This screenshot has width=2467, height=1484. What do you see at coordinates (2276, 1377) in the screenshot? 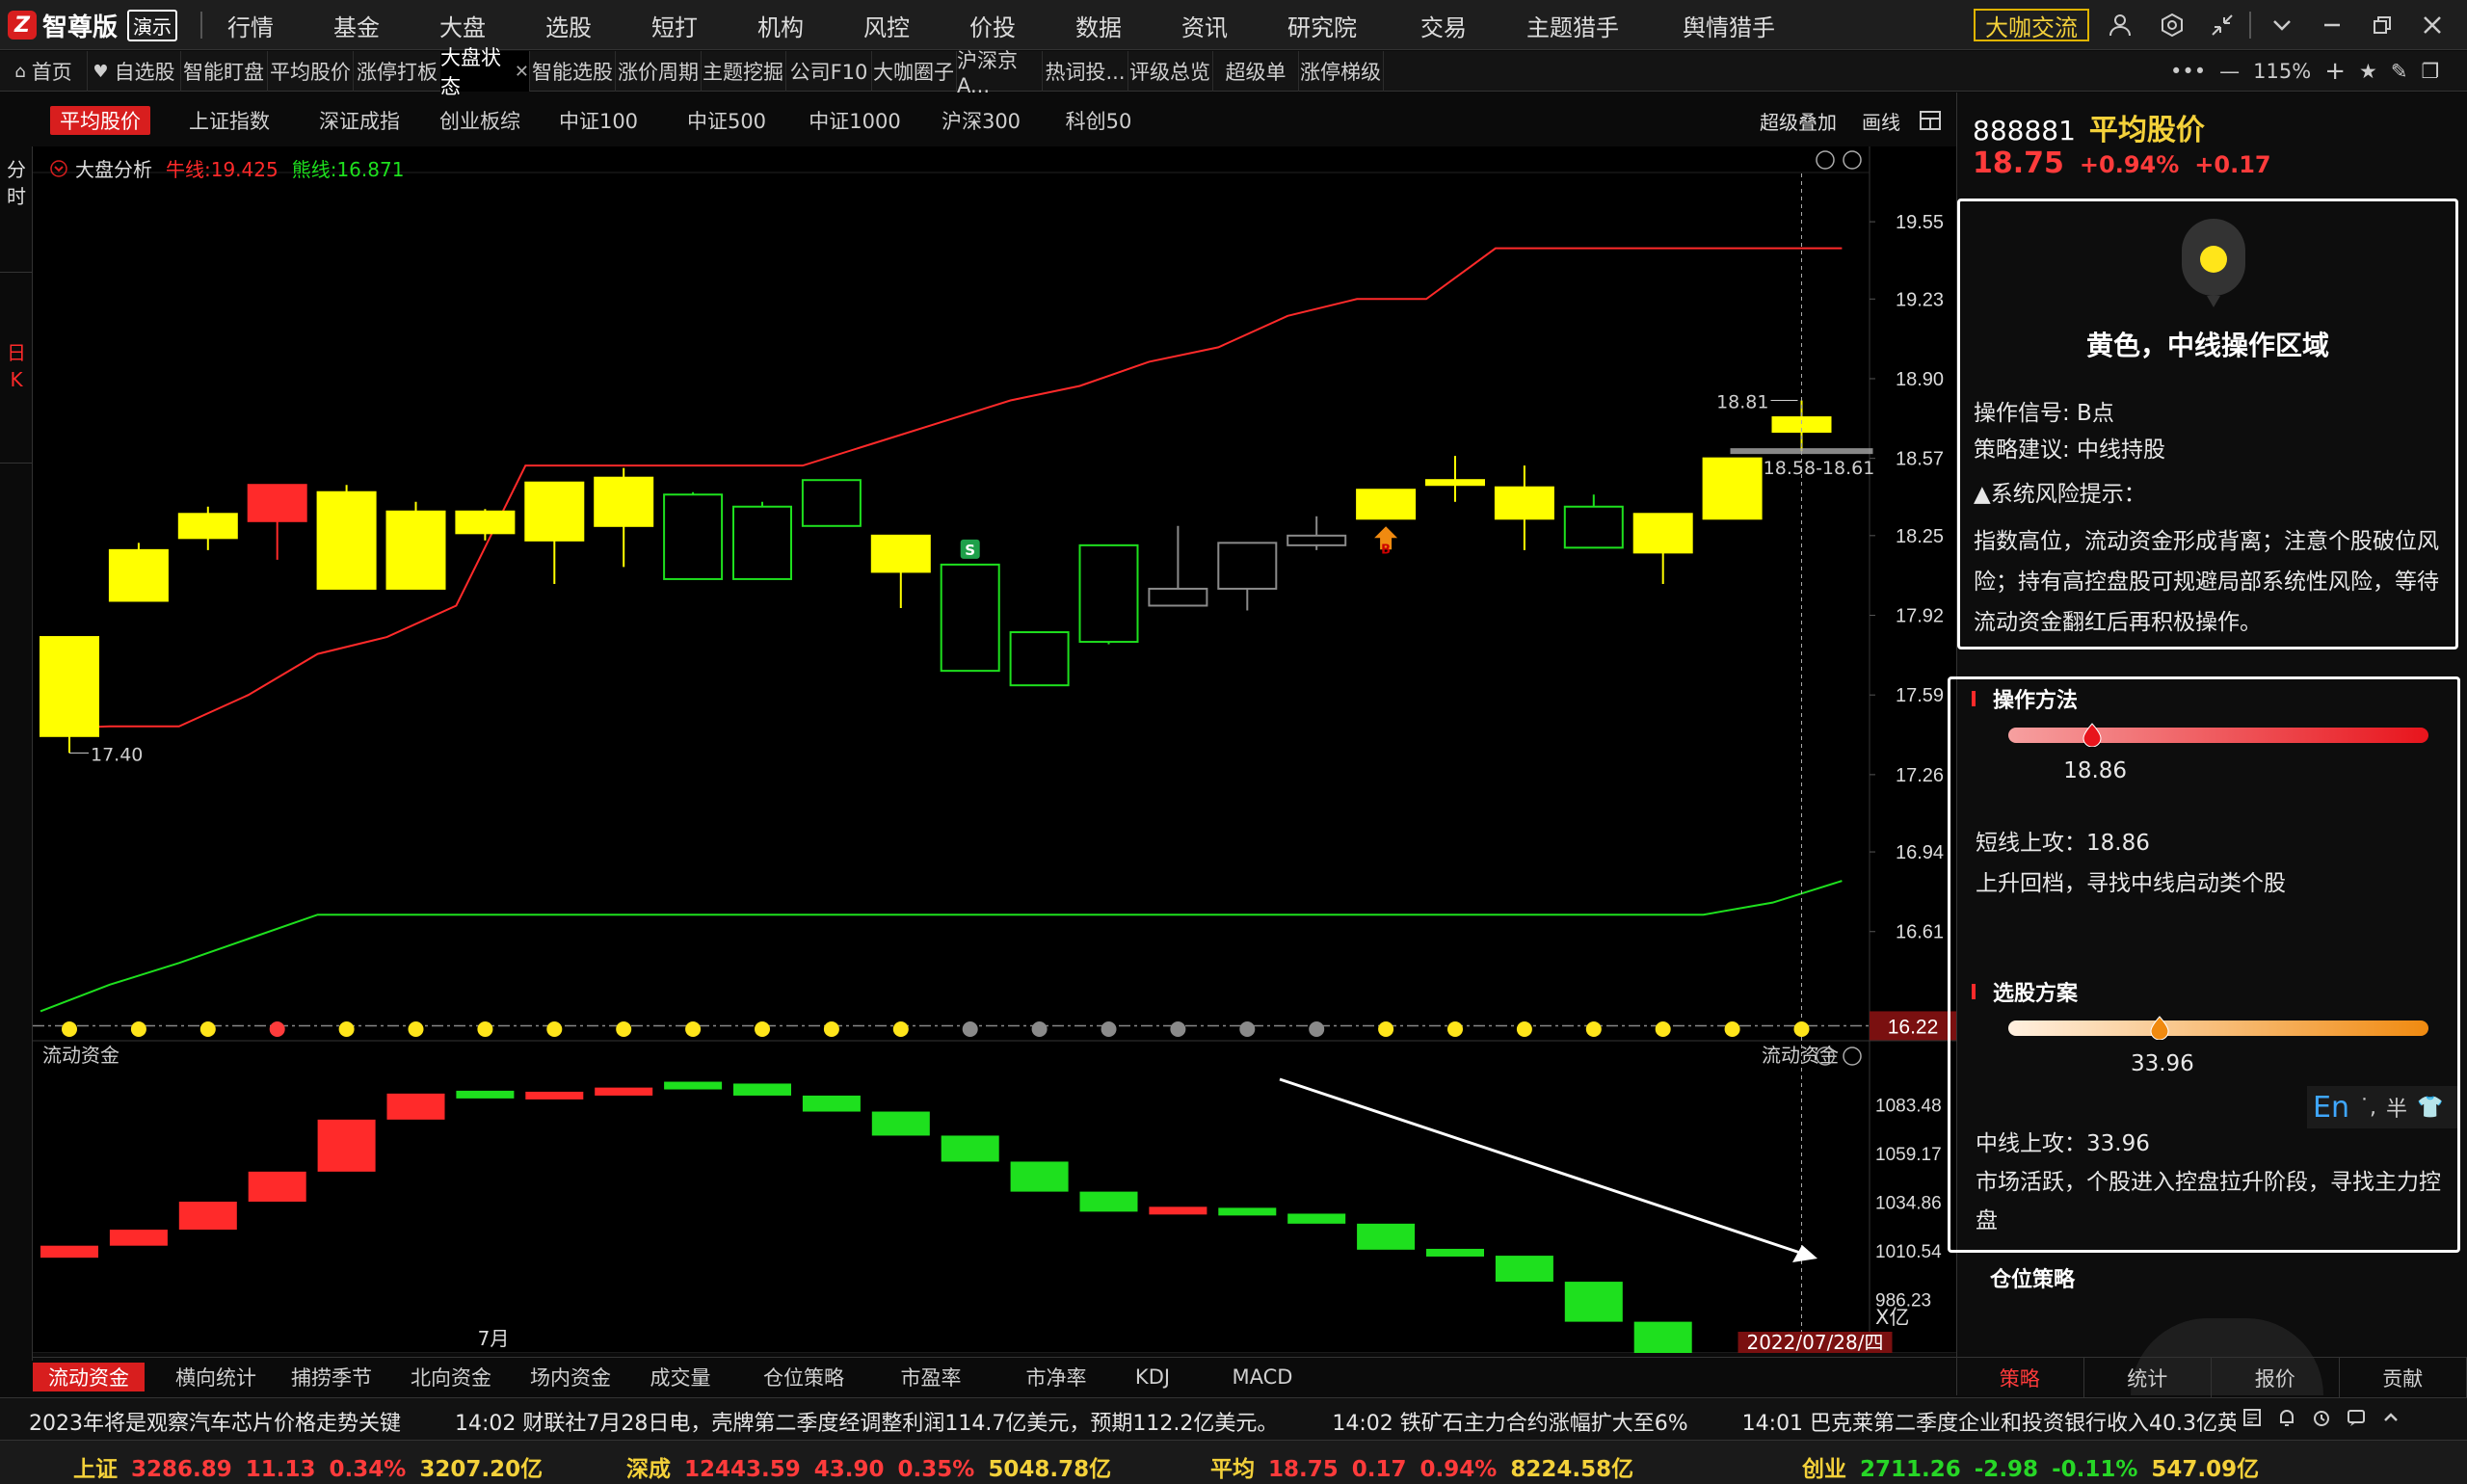
I see `right-panel-tab: 报价` at bounding box center [2276, 1377].